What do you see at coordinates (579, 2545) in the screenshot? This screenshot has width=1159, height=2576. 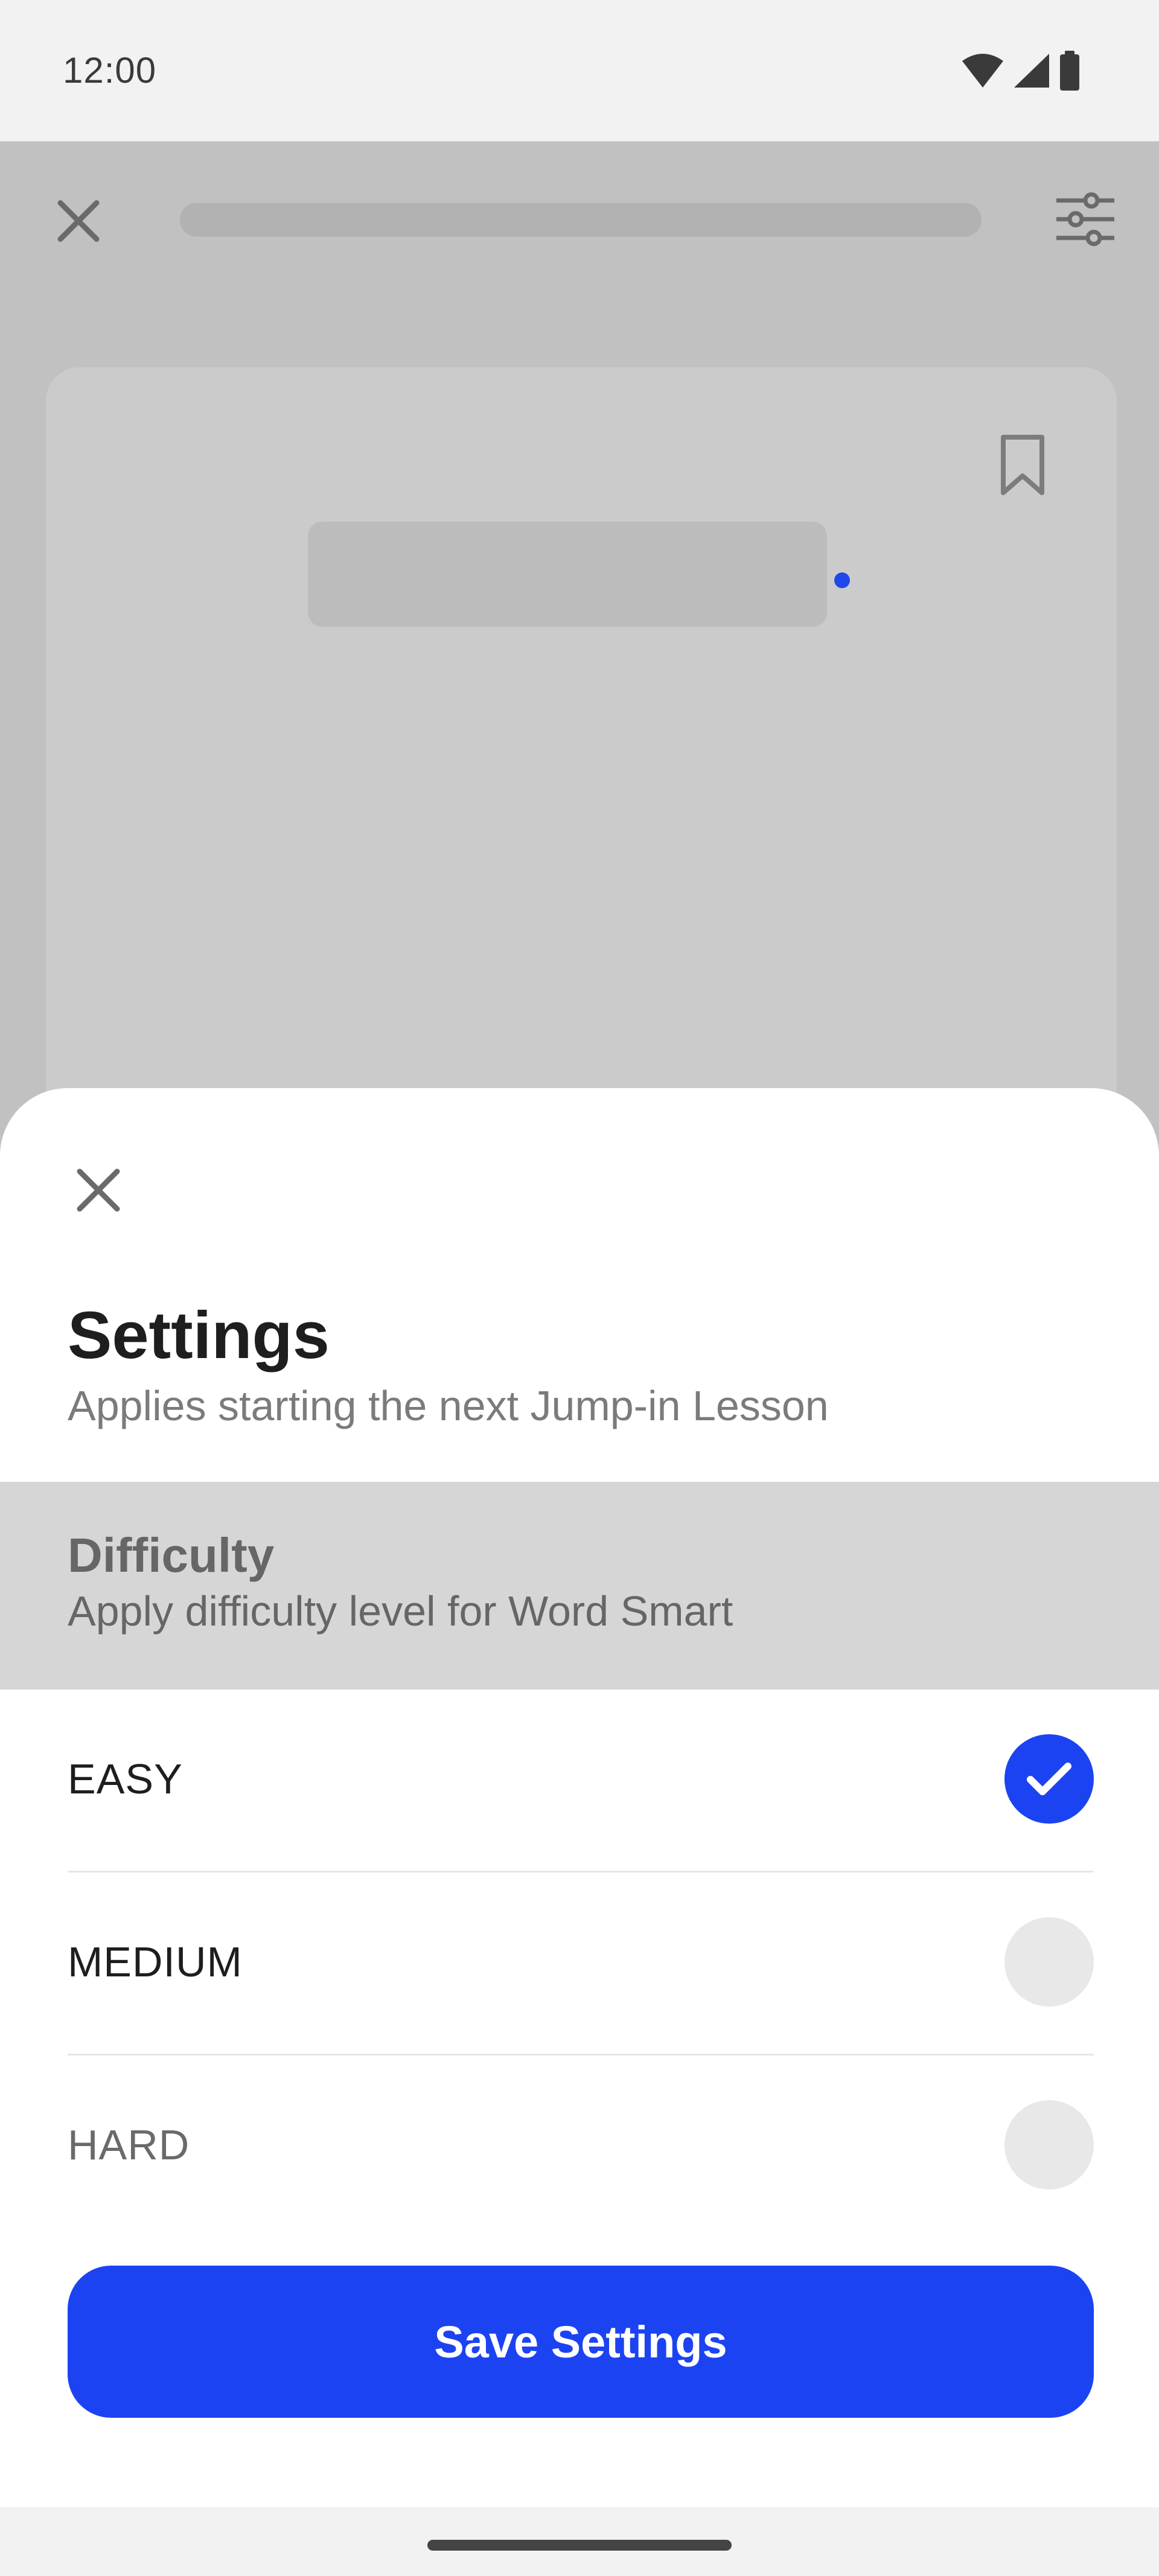 I see `home-indicator` at bounding box center [579, 2545].